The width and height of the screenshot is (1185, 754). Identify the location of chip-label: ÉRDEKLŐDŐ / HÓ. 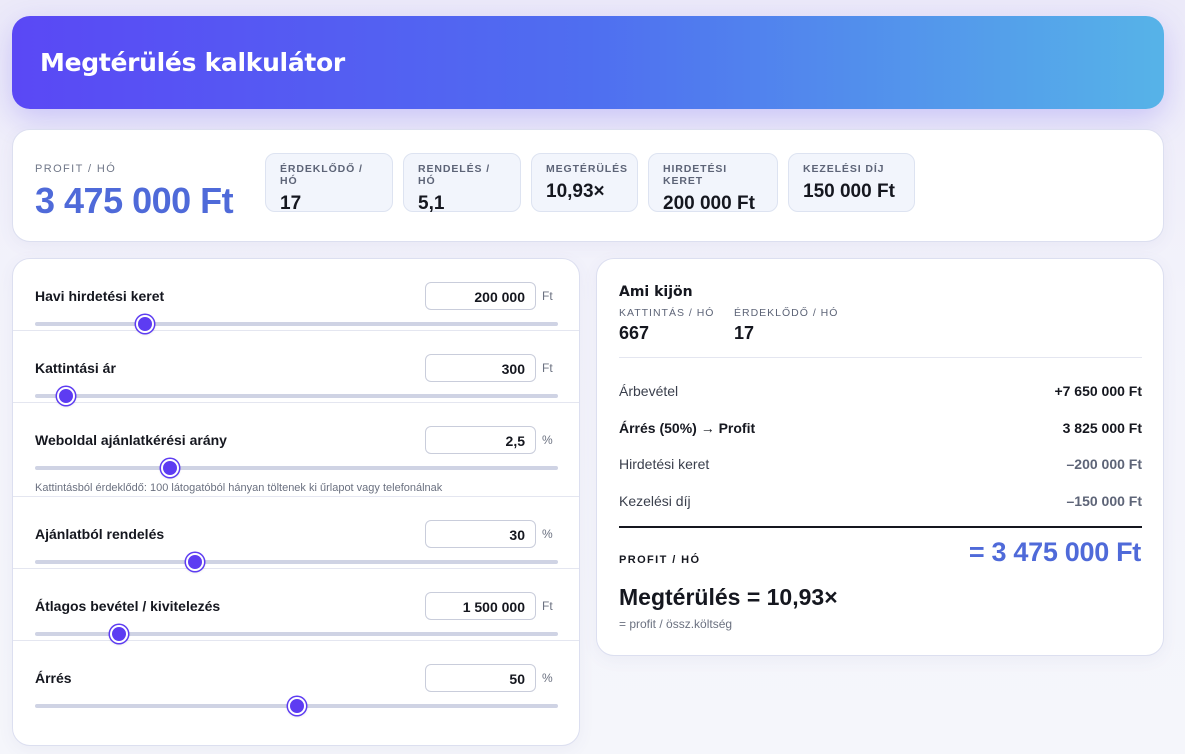
(321, 175).